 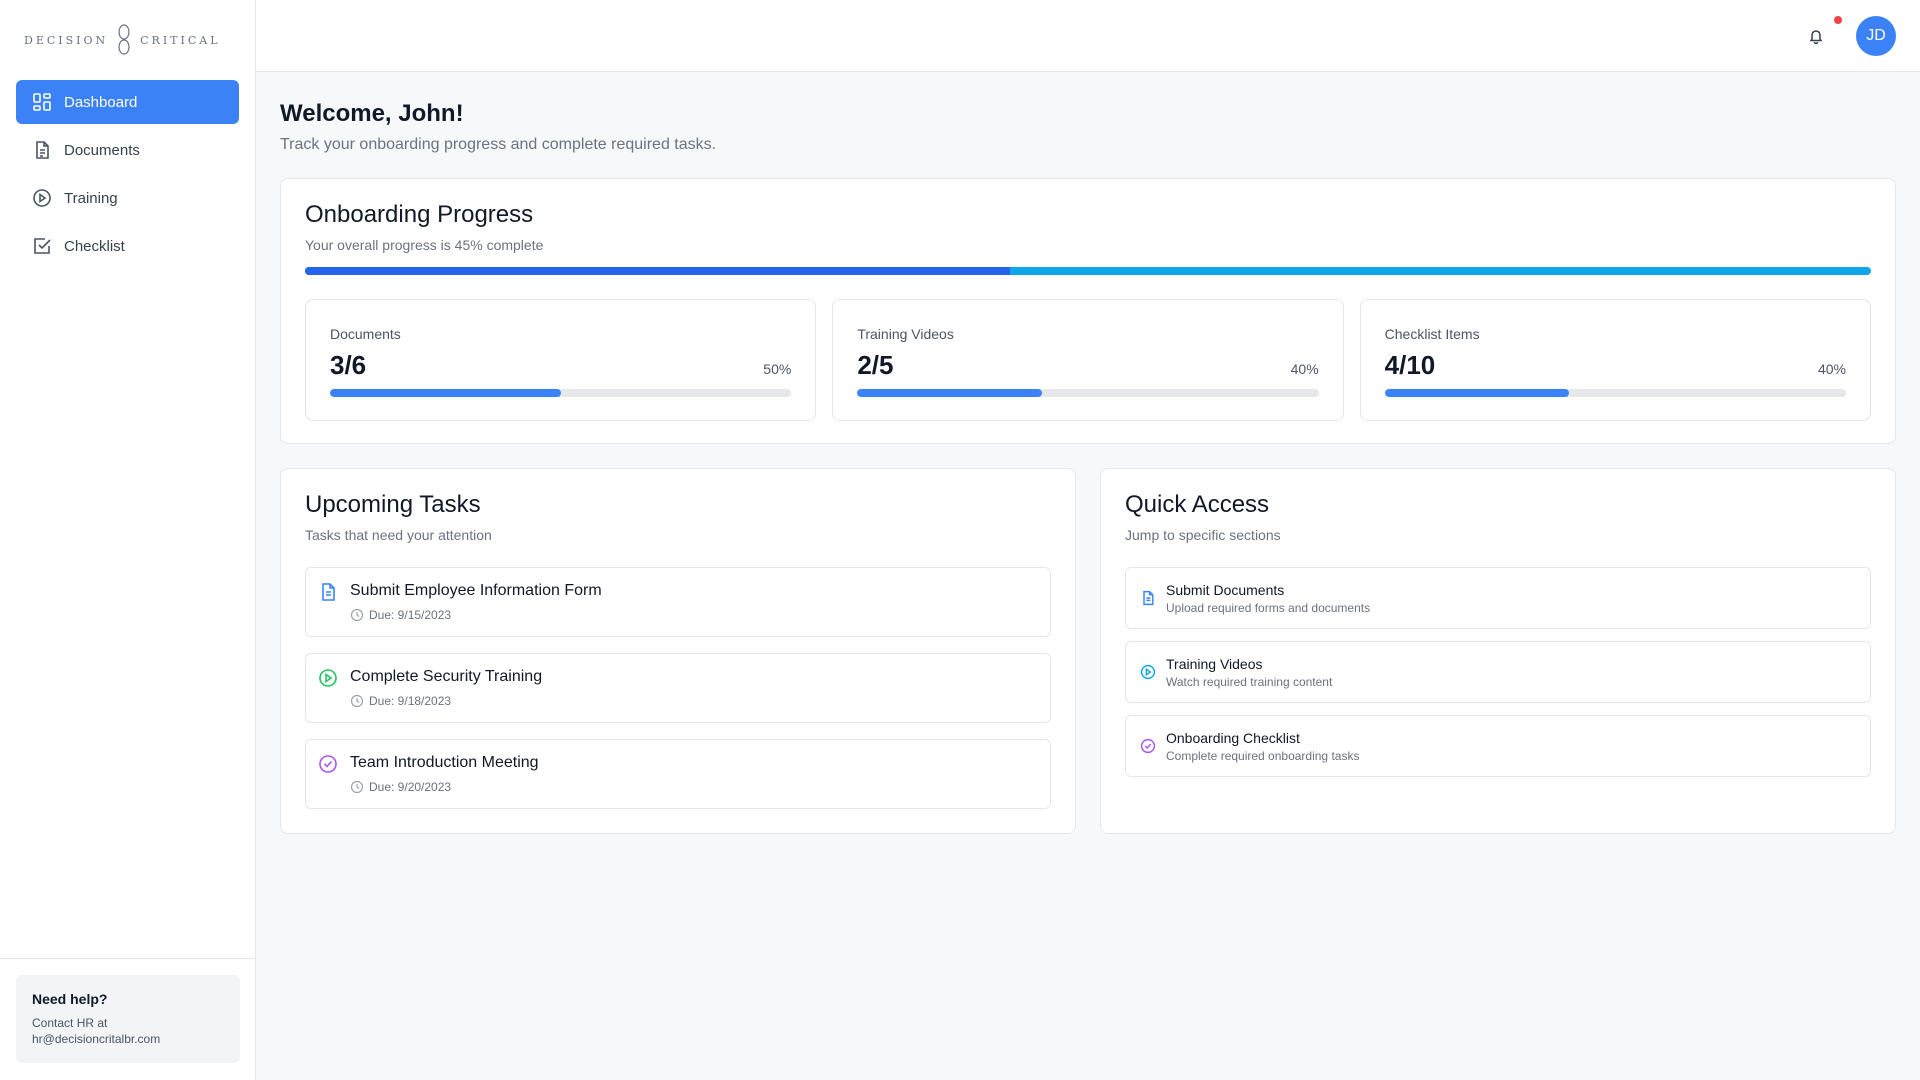 I want to click on sidebar-item-label: Checklist, so click(x=94, y=246).